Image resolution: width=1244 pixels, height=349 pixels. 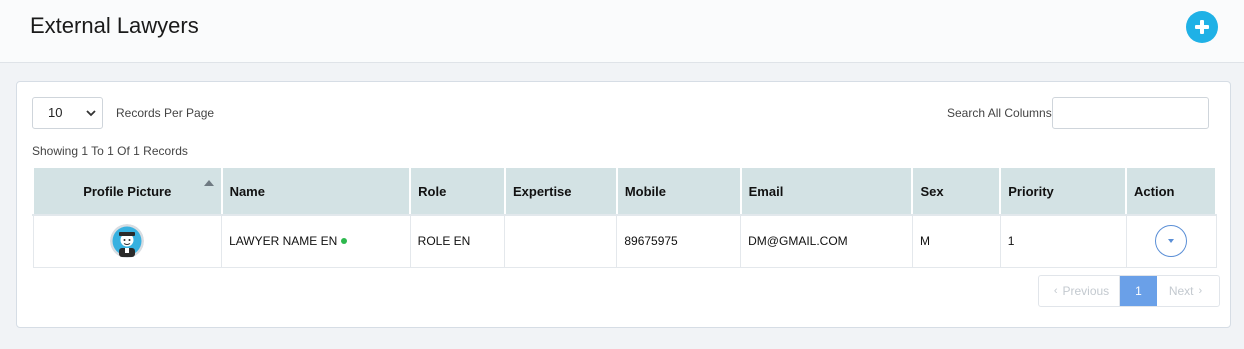 What do you see at coordinates (67, 113) in the screenshot?
I see `records-per-page-select: 10` at bounding box center [67, 113].